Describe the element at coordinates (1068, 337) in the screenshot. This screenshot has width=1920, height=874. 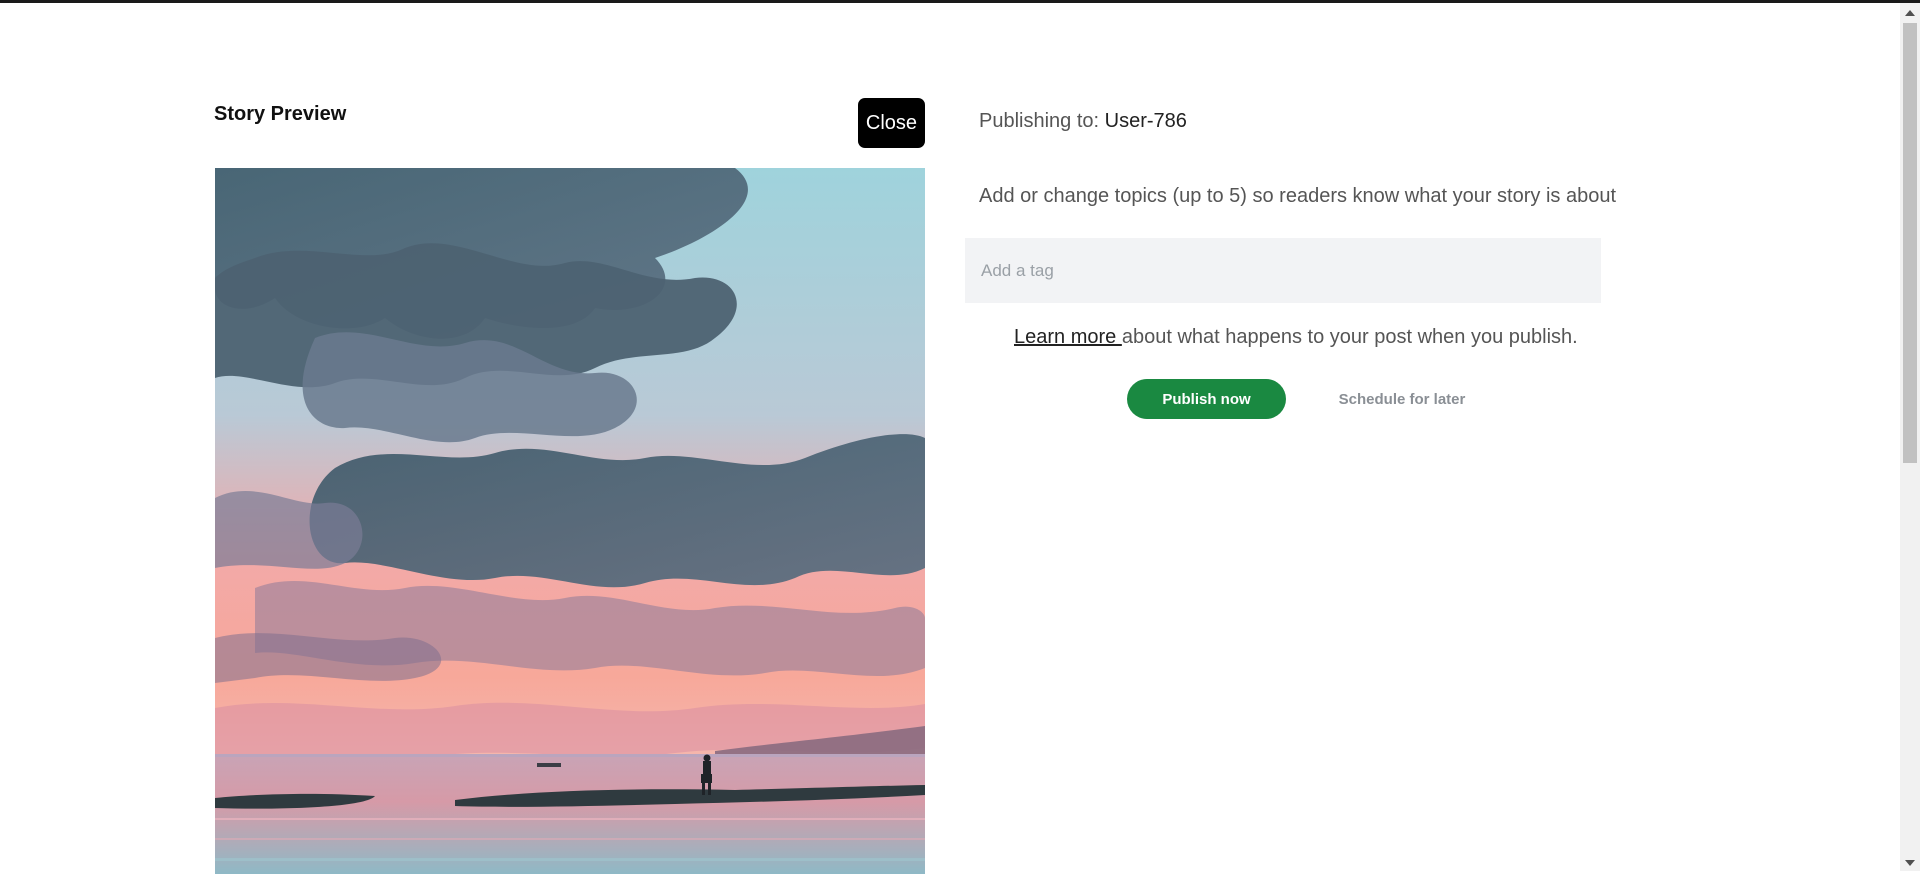
I see `learn-more-link: Learn more` at that location.